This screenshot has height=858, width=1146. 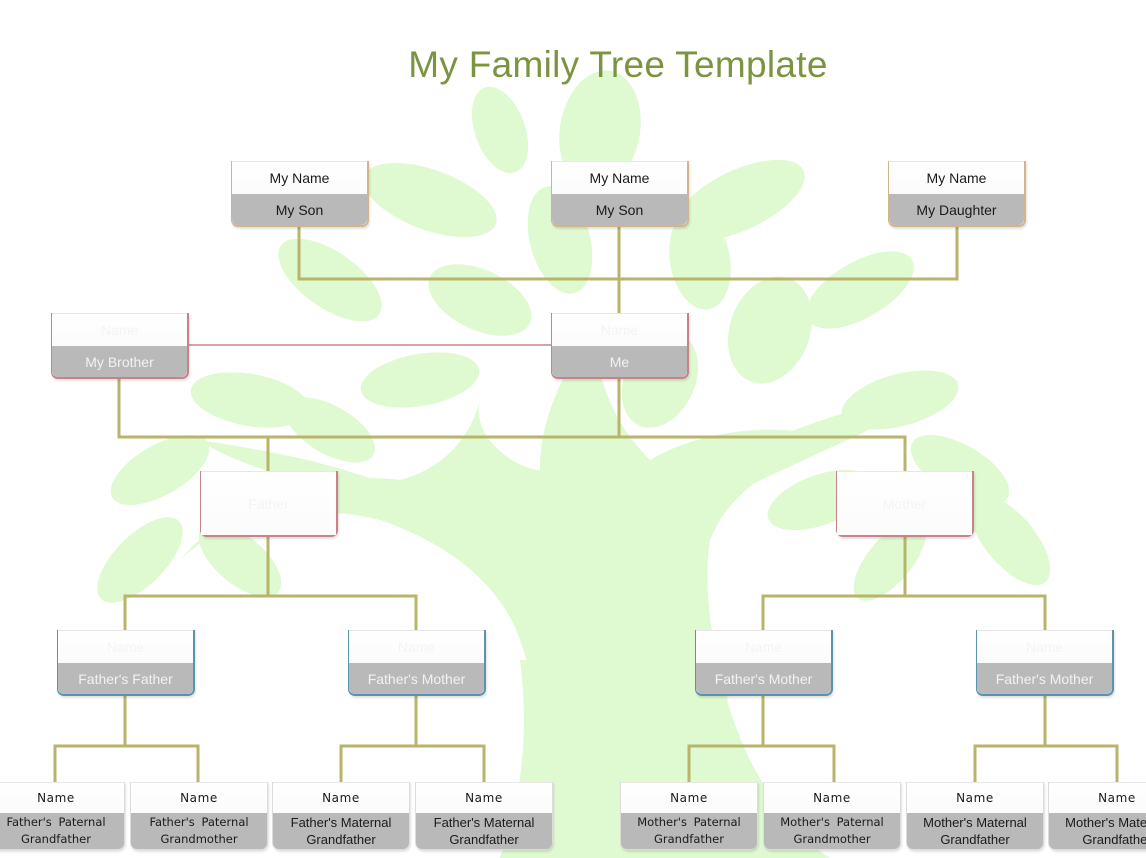 I want to click on node-relation: My Daughter, so click(x=956, y=209).